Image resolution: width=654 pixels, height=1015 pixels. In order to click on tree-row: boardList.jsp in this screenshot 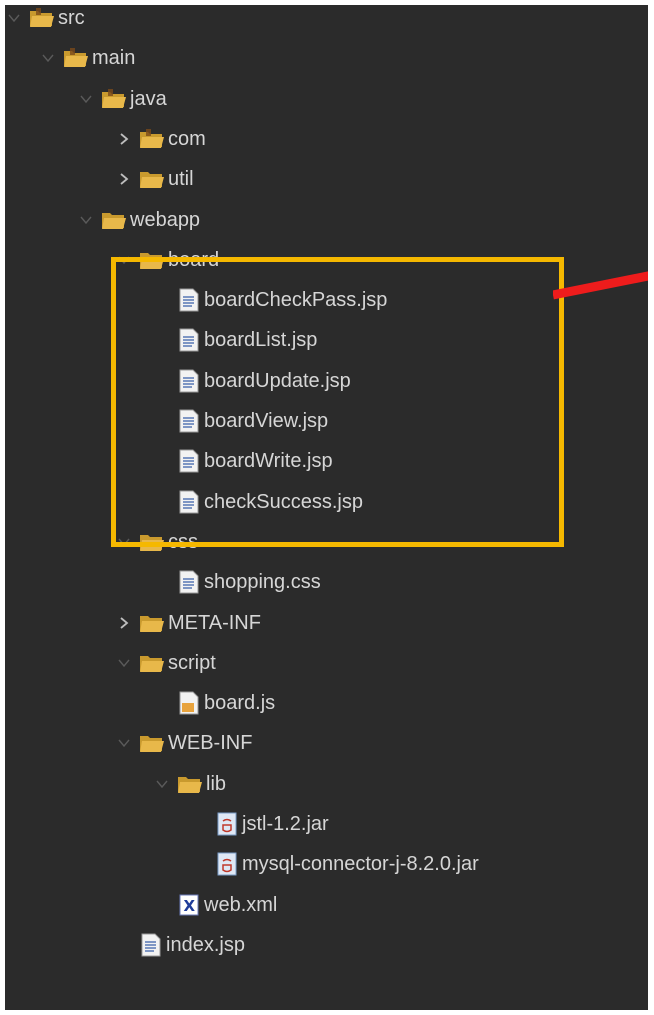, I will do `click(326, 340)`.